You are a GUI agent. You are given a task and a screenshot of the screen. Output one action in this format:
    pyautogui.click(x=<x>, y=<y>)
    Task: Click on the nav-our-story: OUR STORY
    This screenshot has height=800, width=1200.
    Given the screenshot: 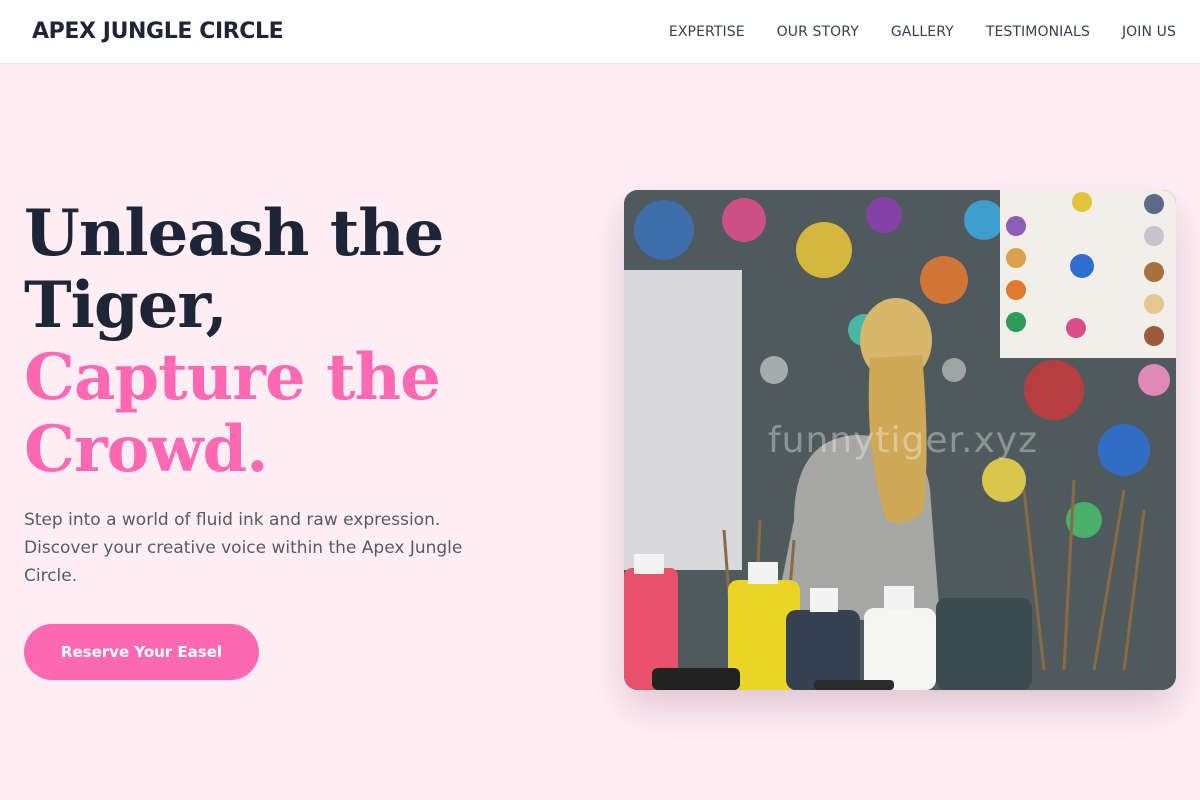 What is the action you would take?
    pyautogui.click(x=818, y=32)
    